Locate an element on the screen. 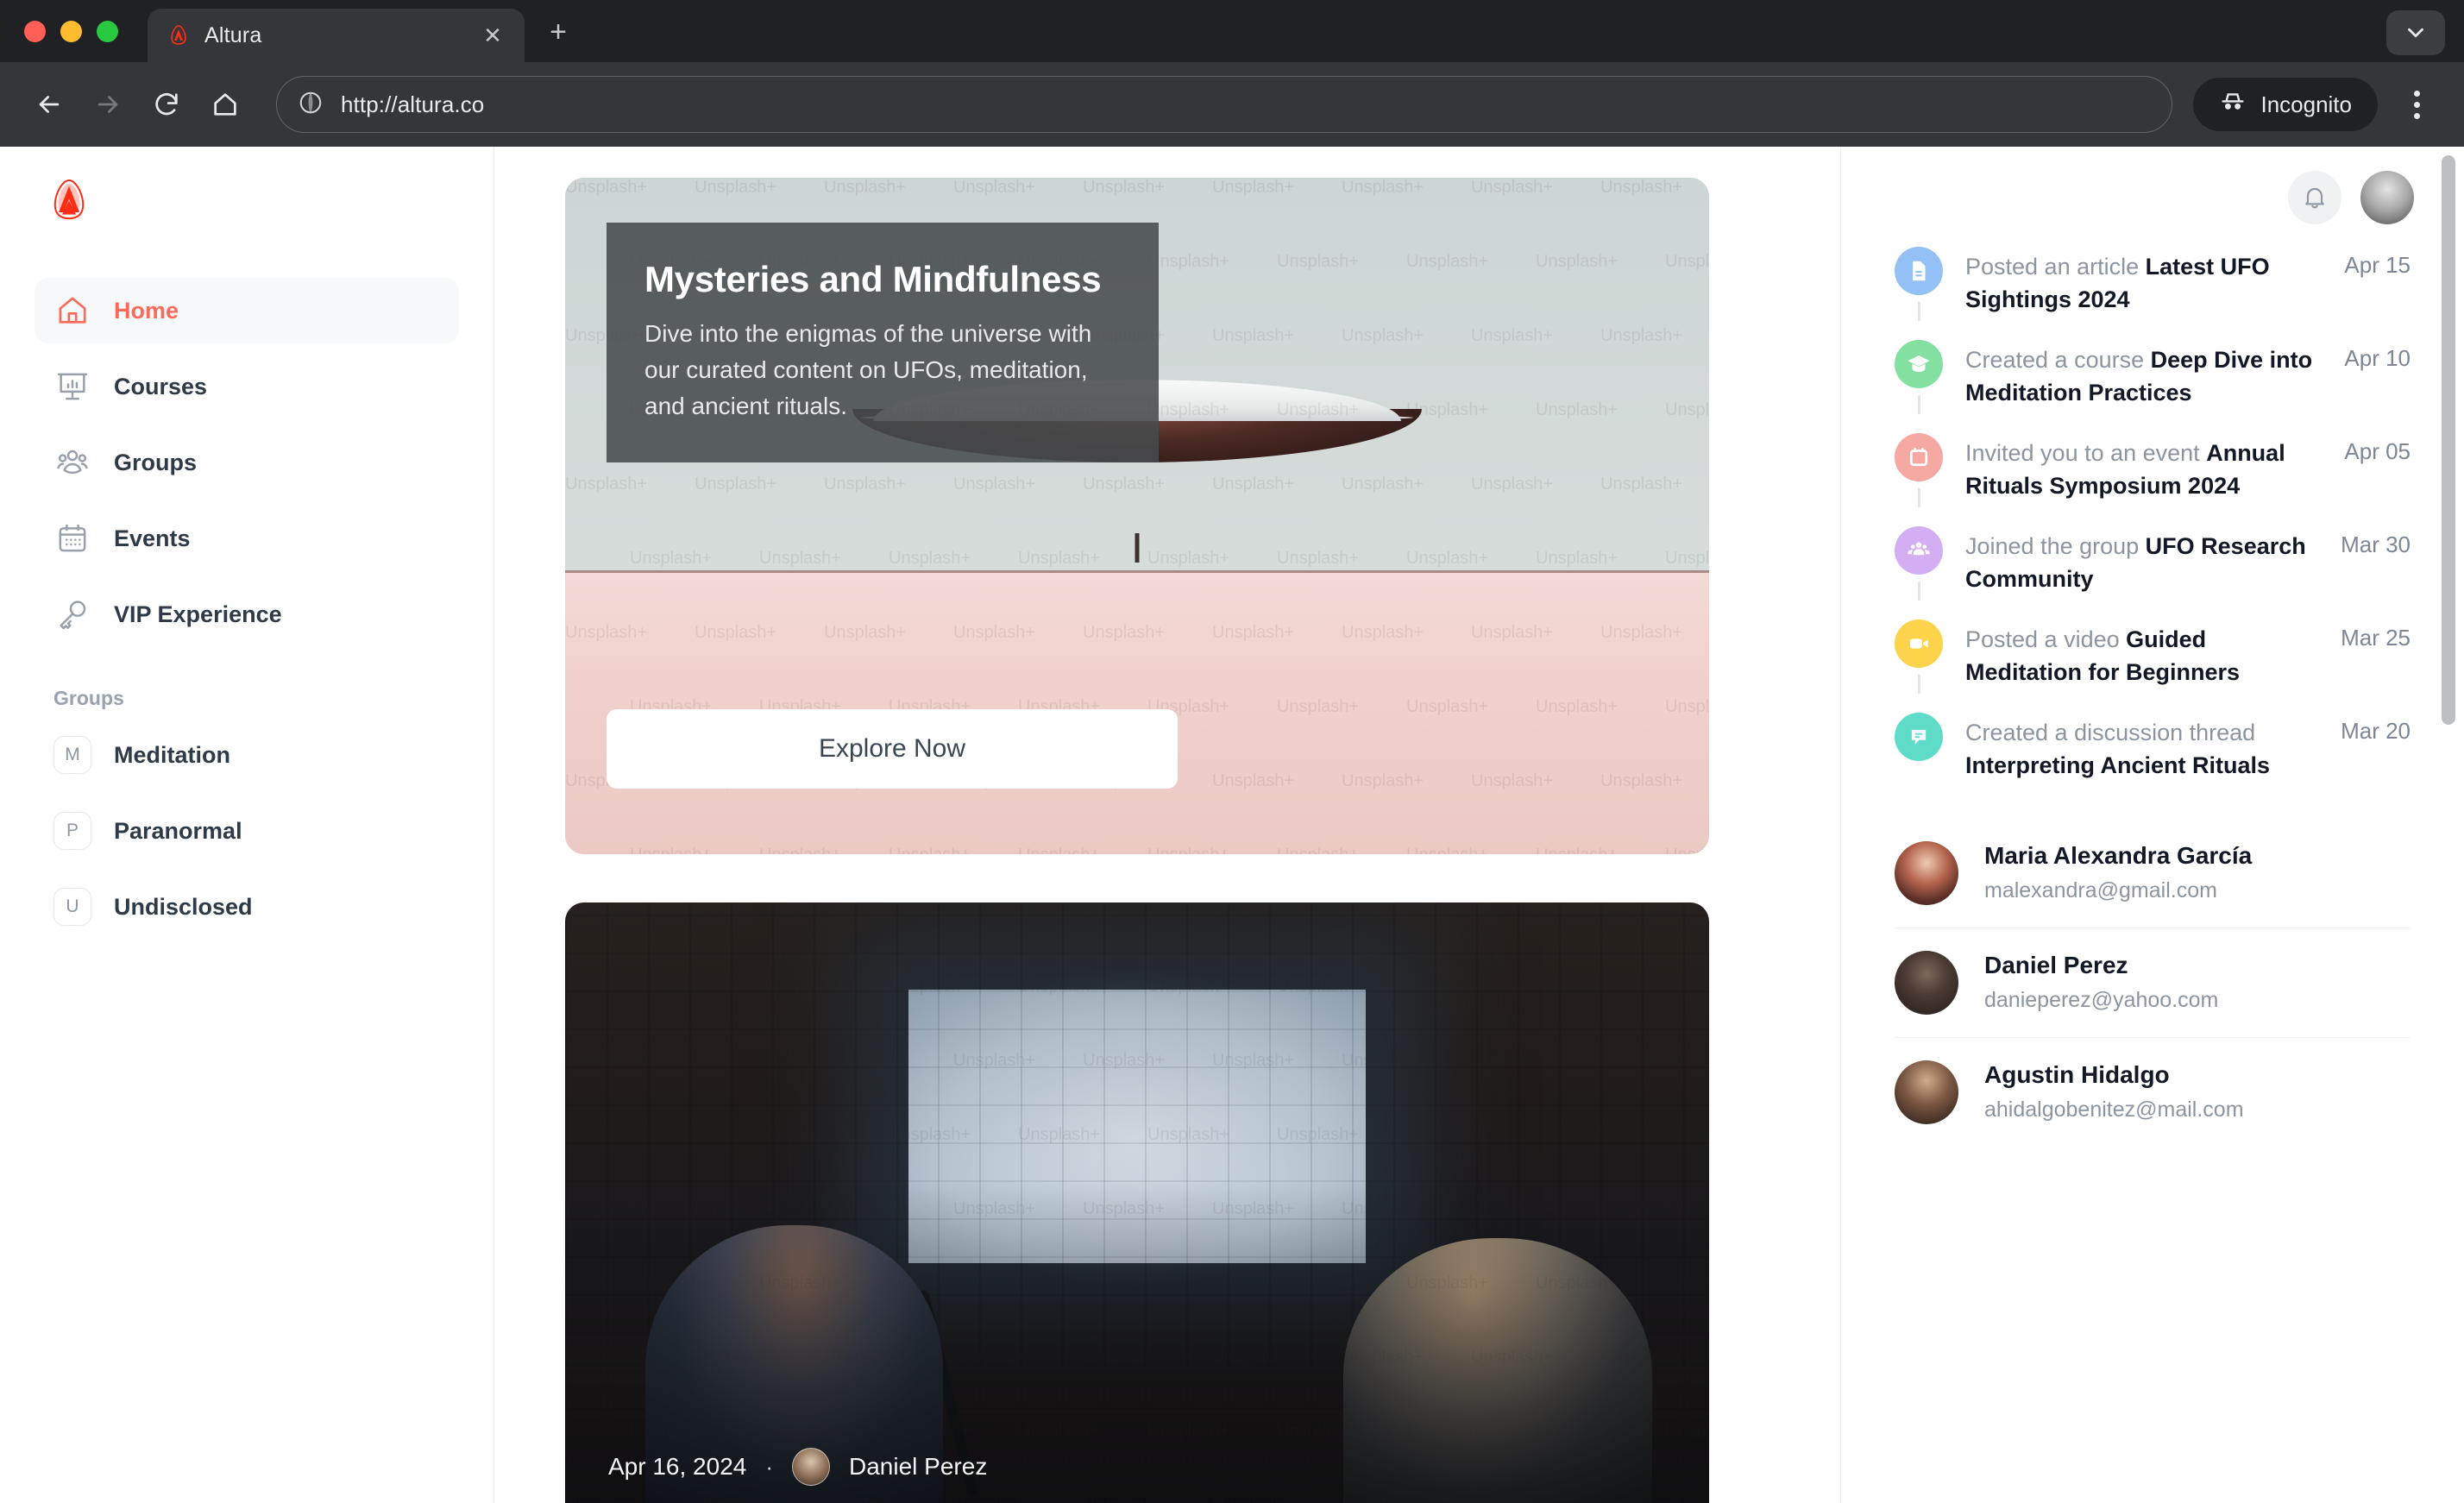 The height and width of the screenshot is (1503, 2464). sidebar-group-paranormal: P Paranormal is located at coordinates (247, 831).